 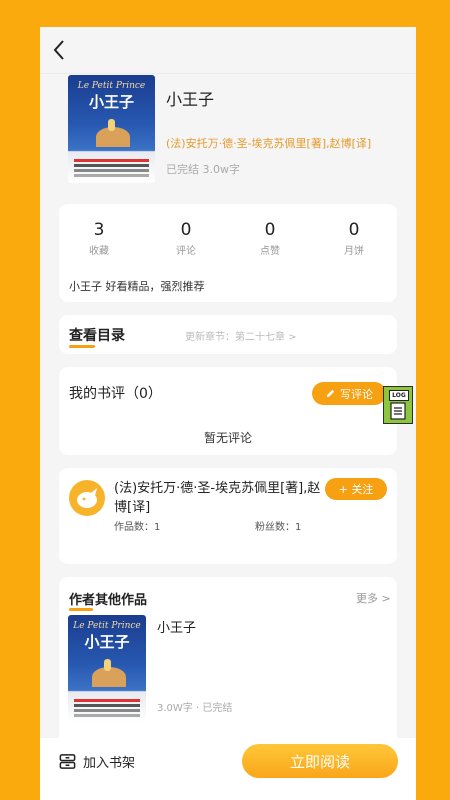 I want to click on reviews-card: 我的书评（0） 写评论 暂无评论, so click(x=228, y=411).